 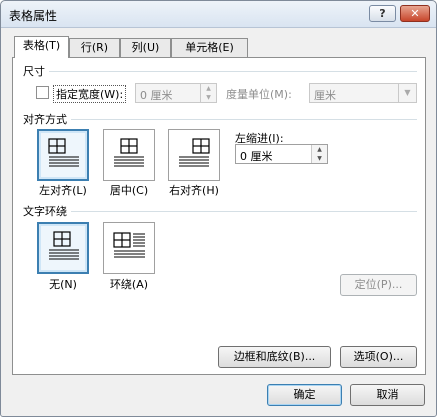 What do you see at coordinates (407, 93) in the screenshot?
I see `chevron-down-icon: ▼` at bounding box center [407, 93].